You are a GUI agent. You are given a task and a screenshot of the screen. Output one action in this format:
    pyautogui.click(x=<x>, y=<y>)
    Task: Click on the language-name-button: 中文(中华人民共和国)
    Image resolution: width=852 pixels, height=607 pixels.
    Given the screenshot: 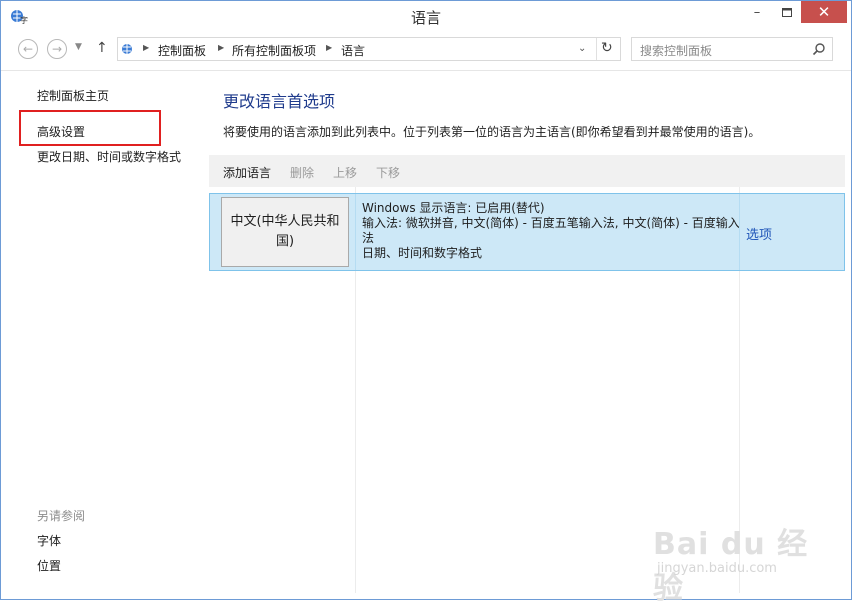 What is the action you would take?
    pyautogui.click(x=285, y=232)
    